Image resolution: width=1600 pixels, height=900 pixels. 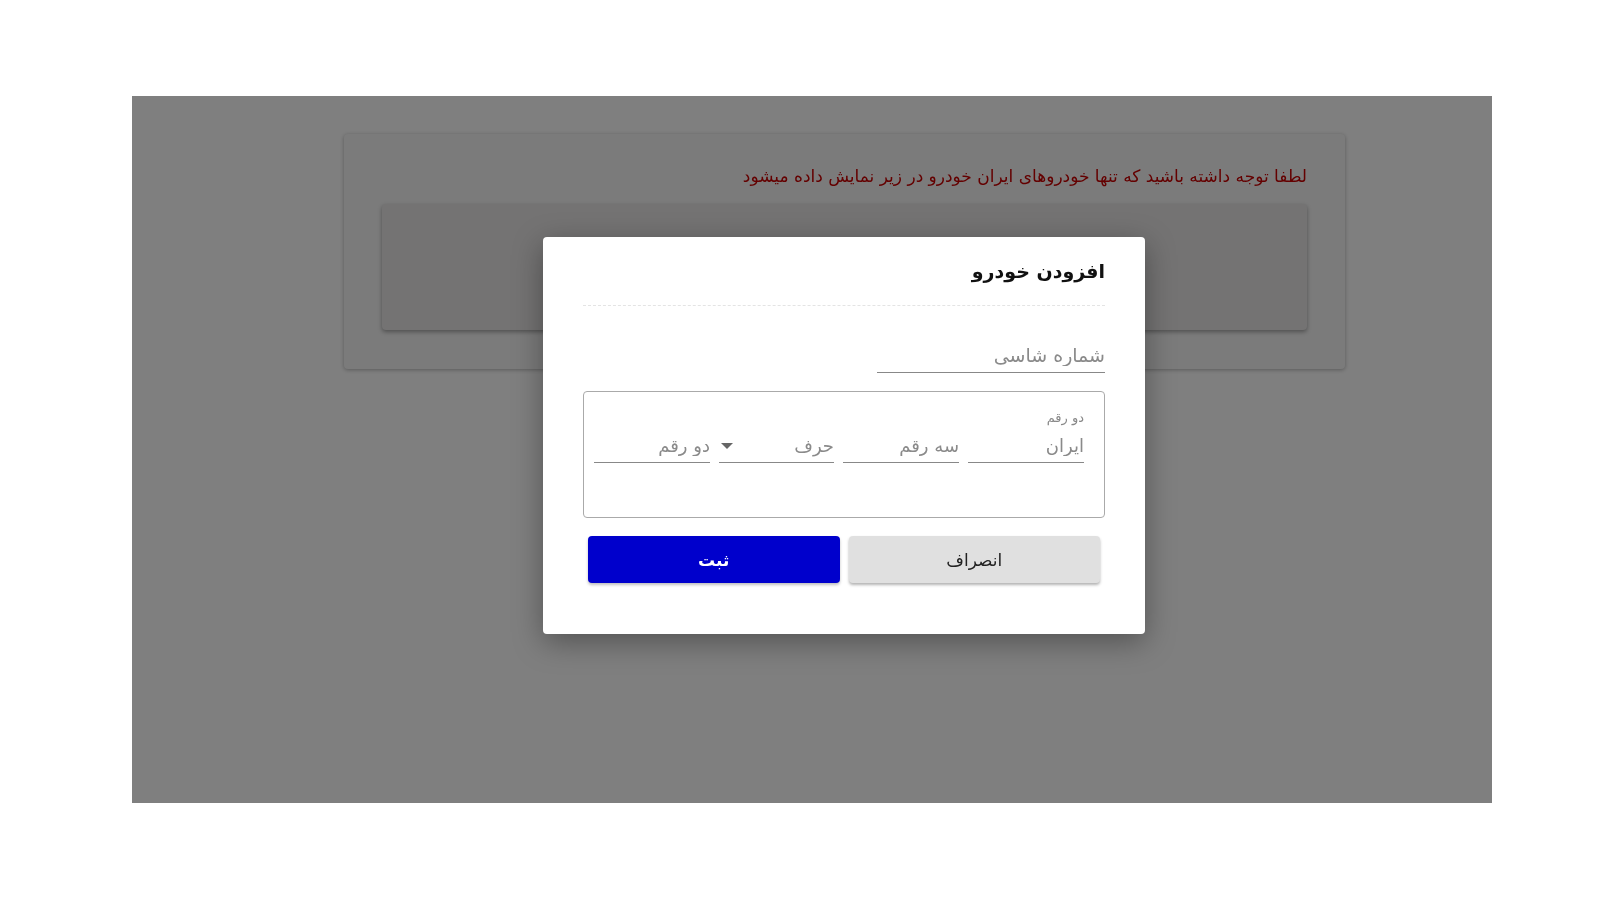 What do you see at coordinates (714, 559) in the screenshot?
I see `submit-button: ثبت` at bounding box center [714, 559].